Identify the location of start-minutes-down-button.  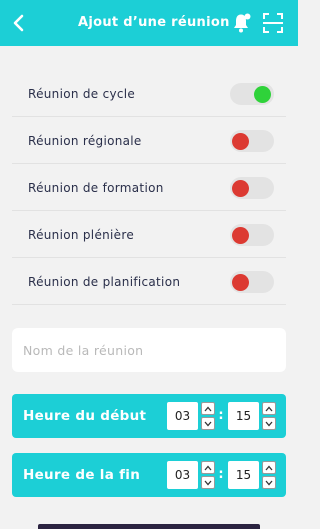
(269, 423).